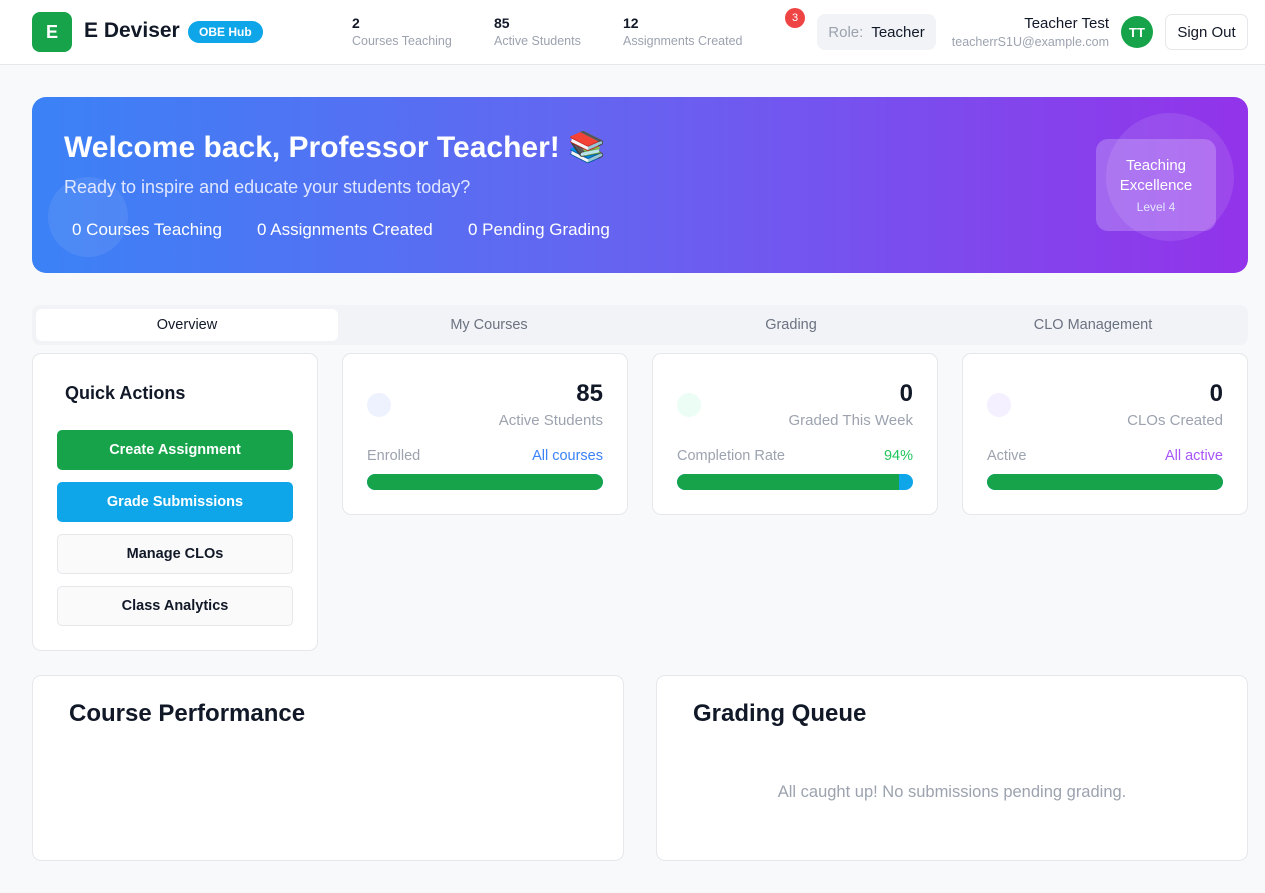  Describe the element at coordinates (132, 30) in the screenshot. I see `app-name: E Deviser` at that location.